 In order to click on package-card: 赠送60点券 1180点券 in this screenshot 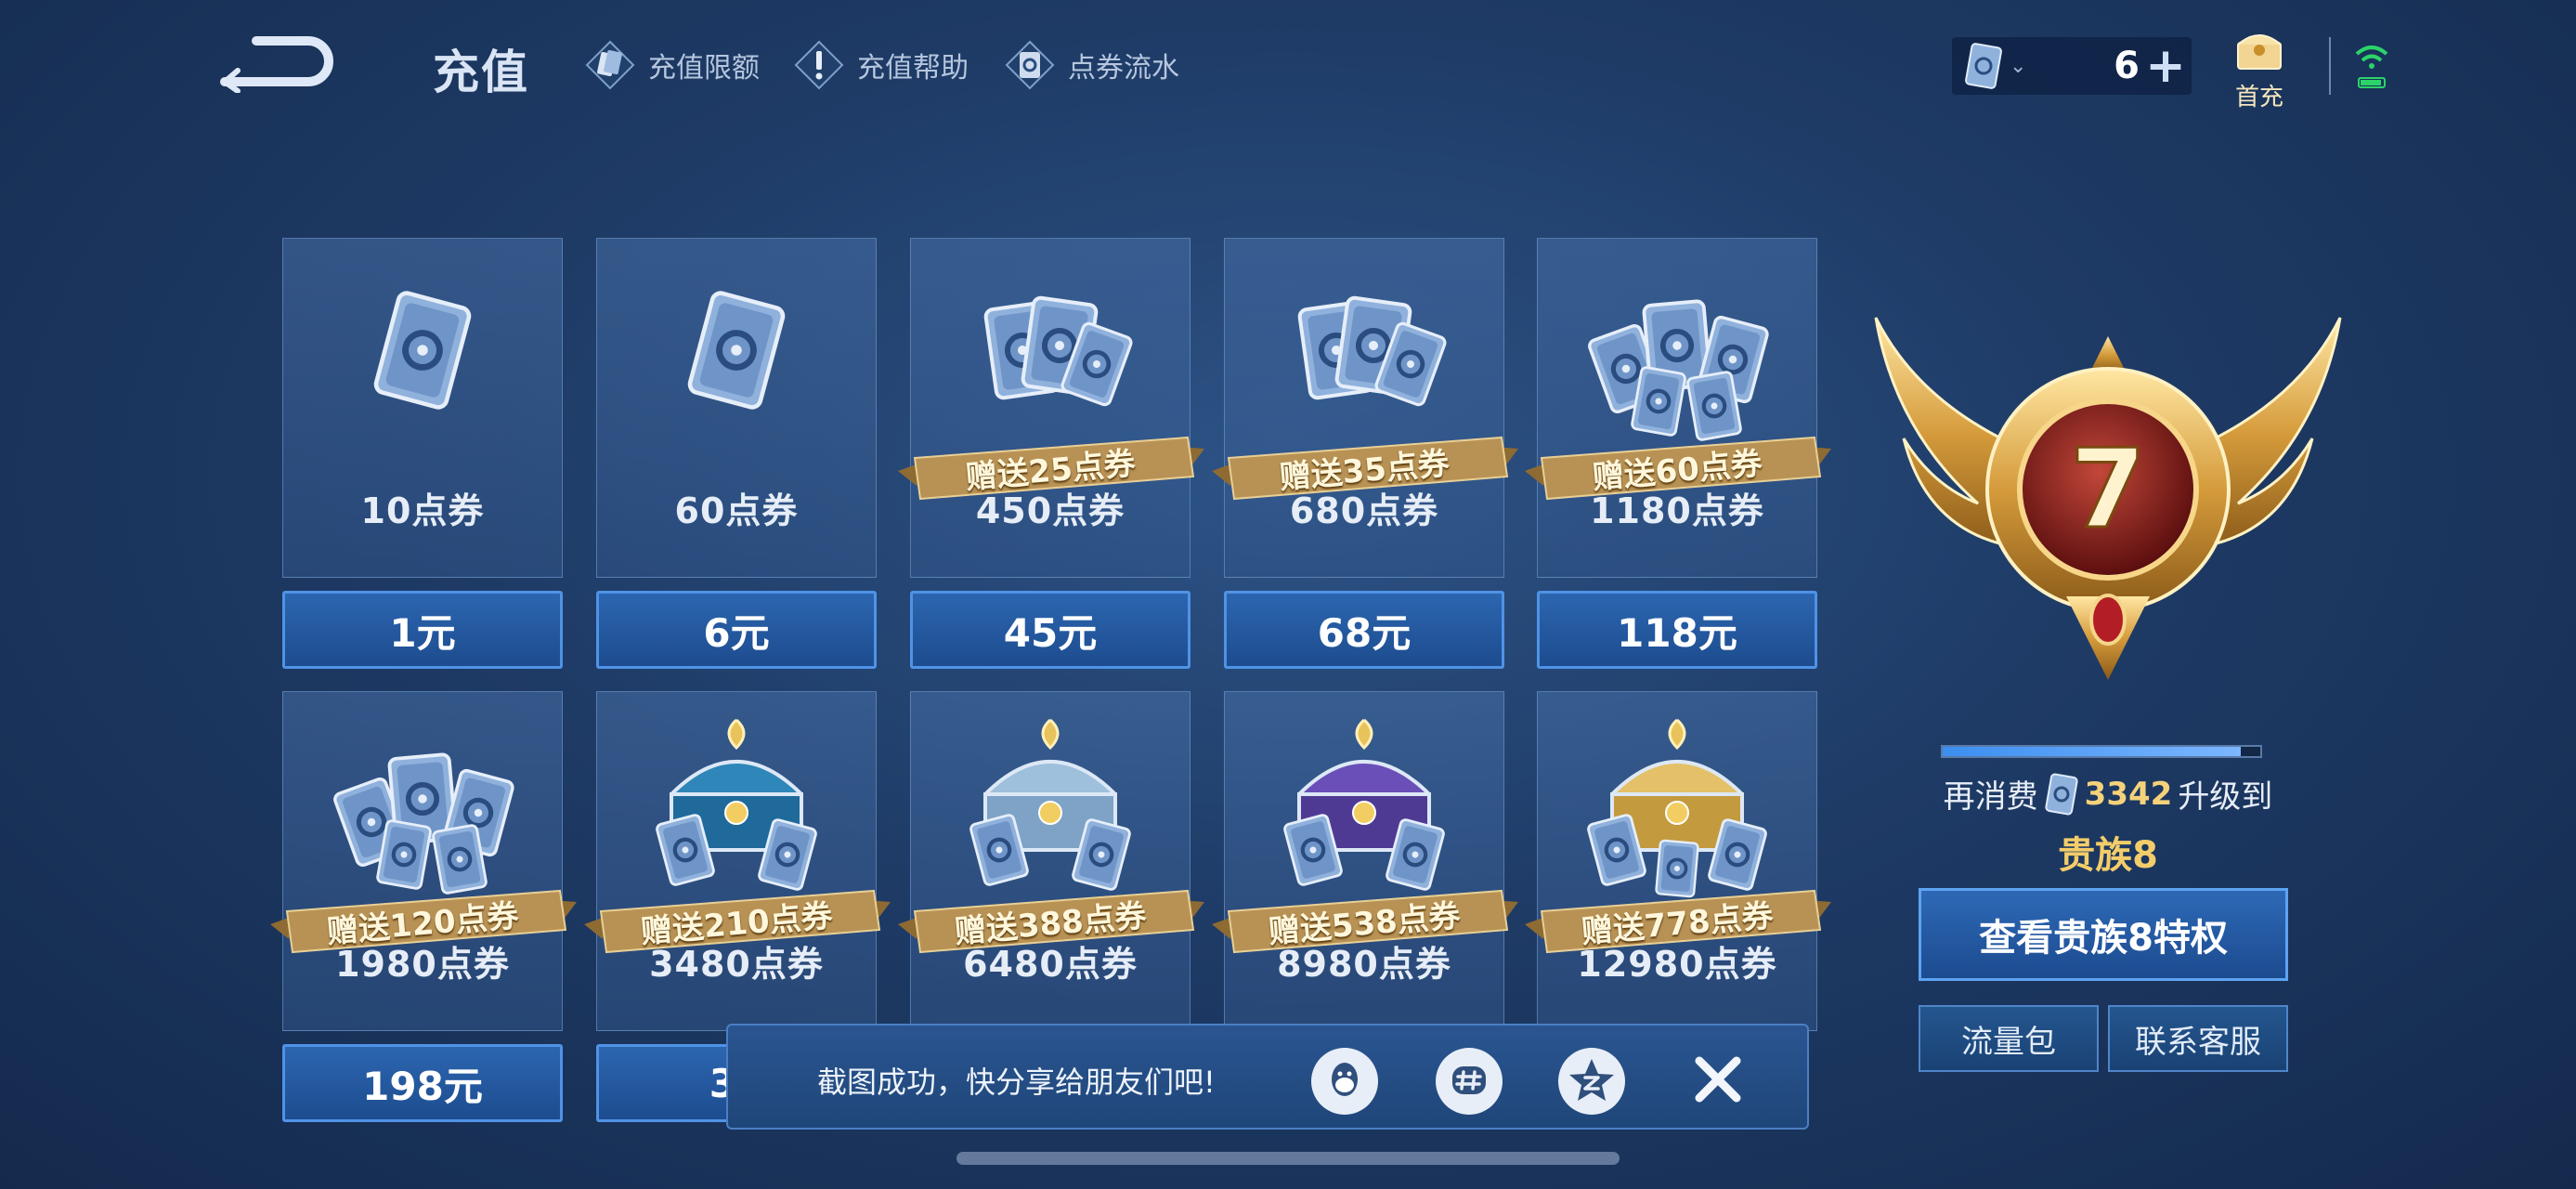, I will do `click(1678, 408)`.